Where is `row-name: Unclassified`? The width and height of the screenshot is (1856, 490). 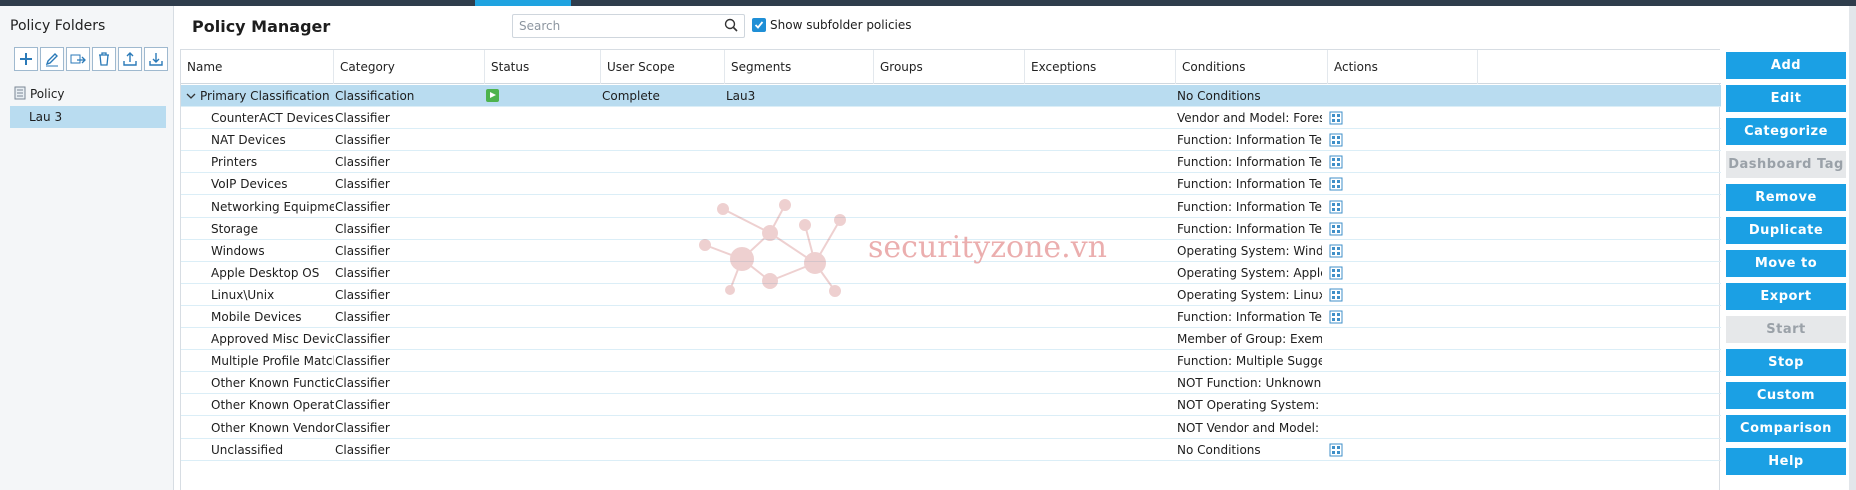 row-name: Unclassified is located at coordinates (247, 449).